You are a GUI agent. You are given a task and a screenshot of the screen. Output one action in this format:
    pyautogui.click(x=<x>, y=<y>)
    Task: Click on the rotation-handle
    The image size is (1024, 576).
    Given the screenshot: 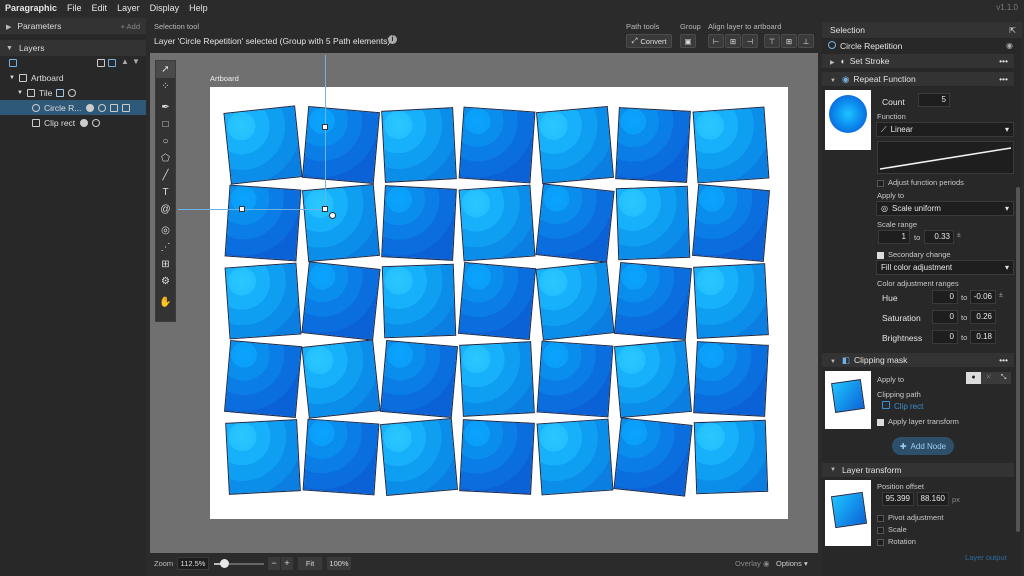 What is the action you would take?
    pyautogui.click(x=332, y=215)
    